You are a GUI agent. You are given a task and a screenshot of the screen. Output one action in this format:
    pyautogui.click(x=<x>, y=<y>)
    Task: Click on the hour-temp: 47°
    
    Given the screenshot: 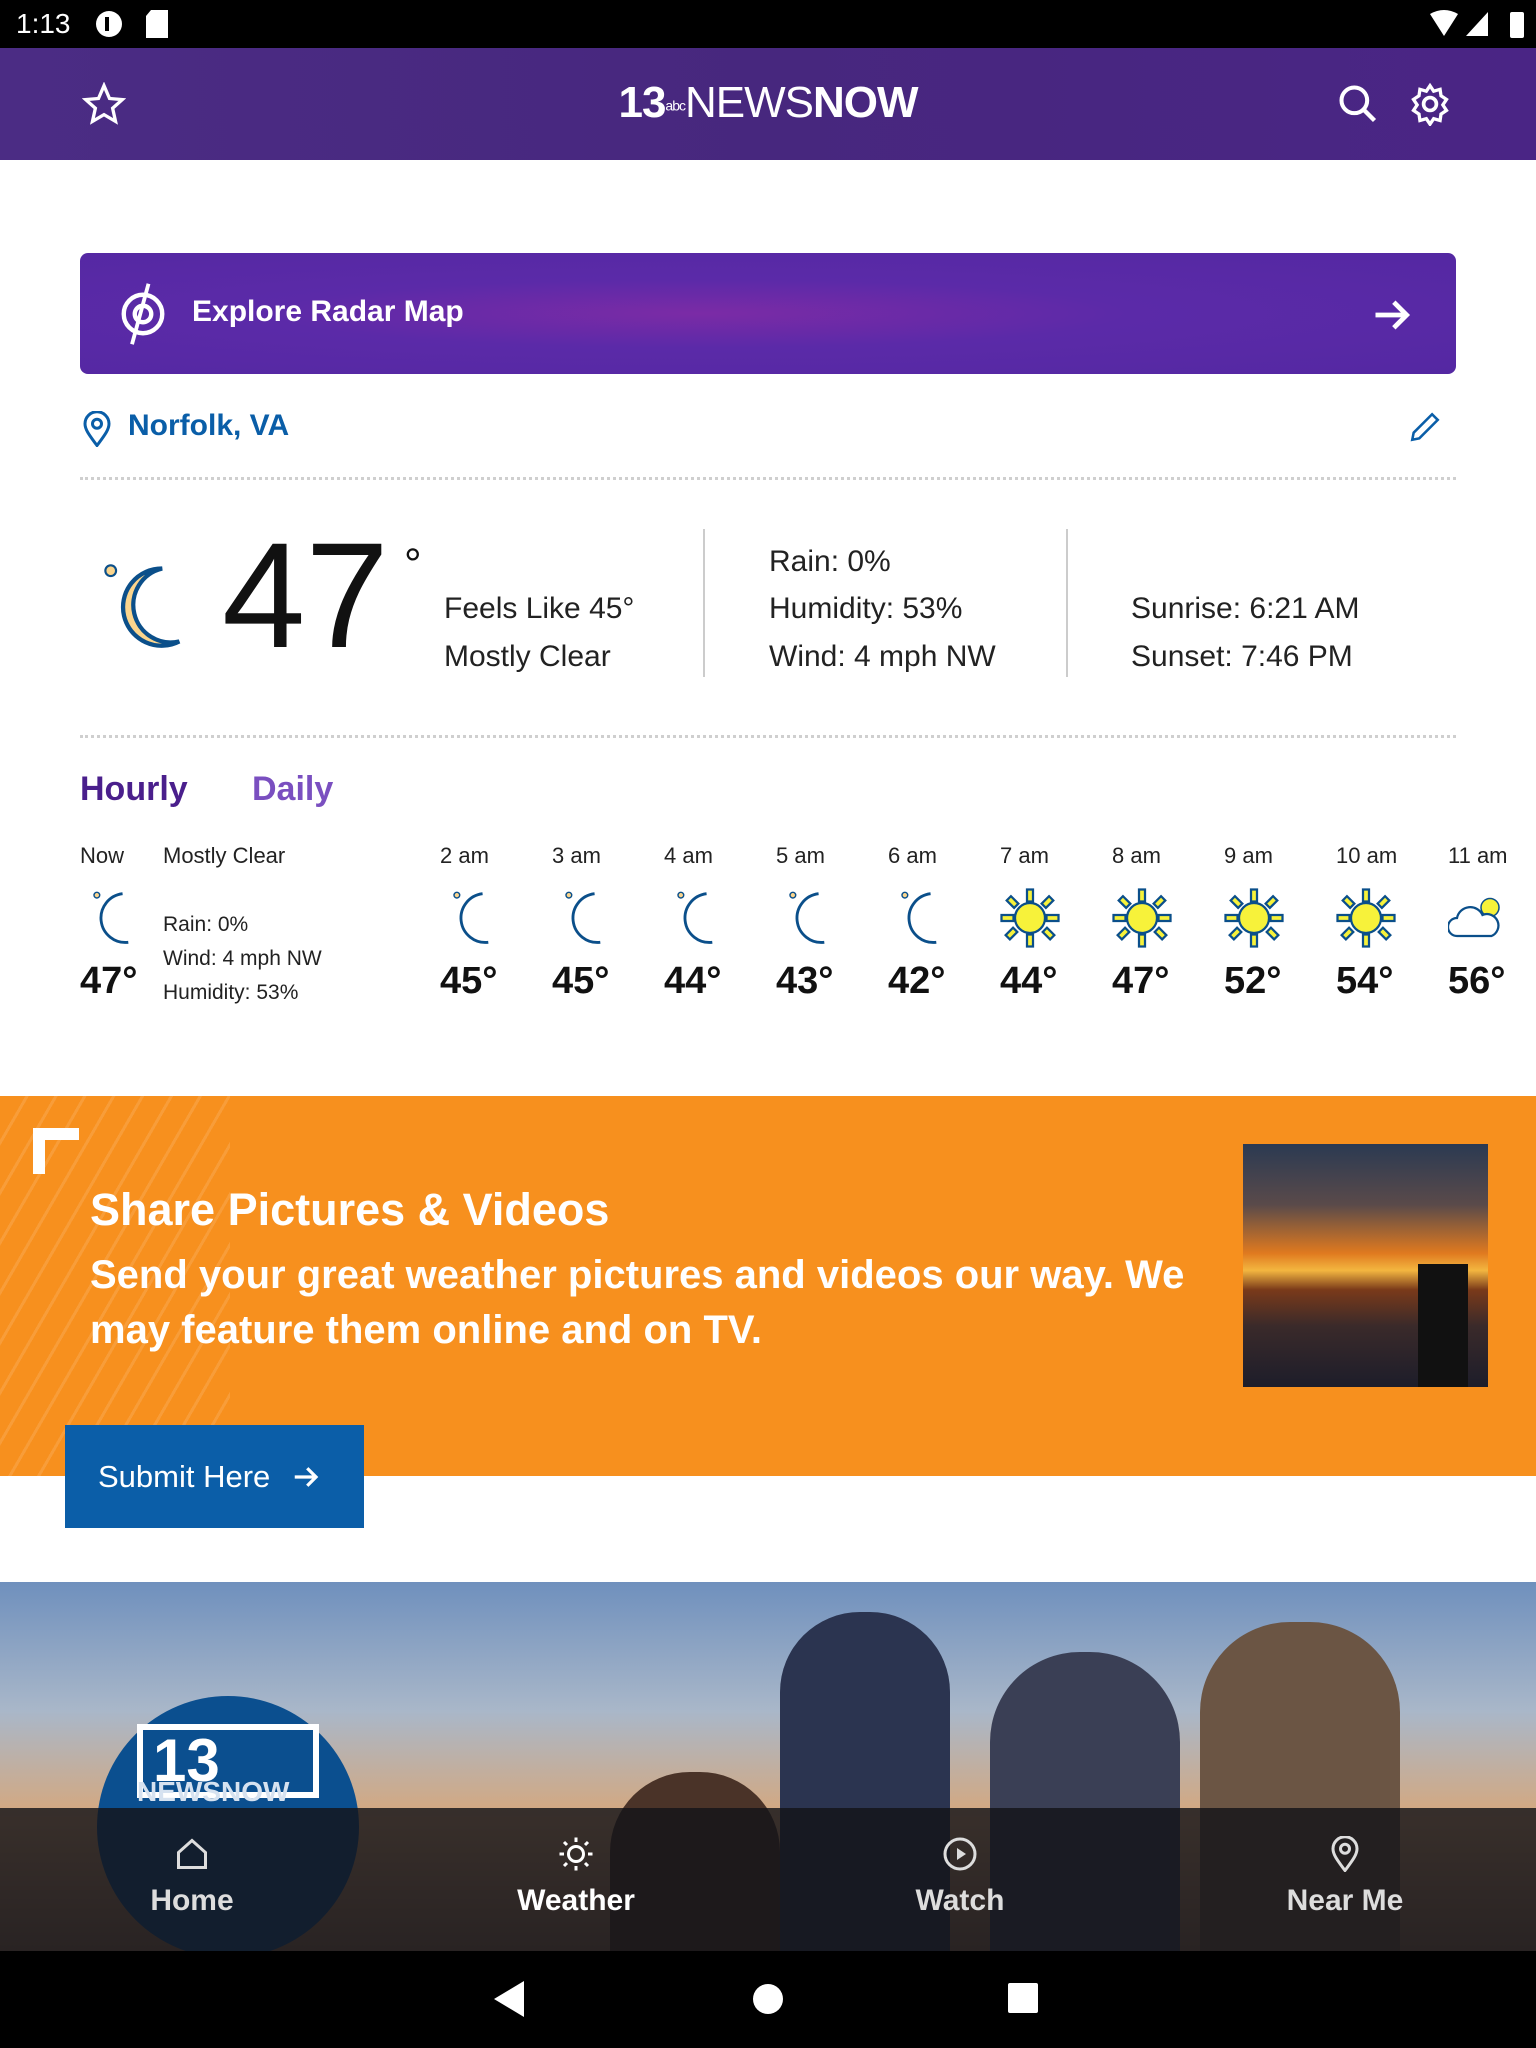 What is the action you would take?
    pyautogui.click(x=1141, y=981)
    